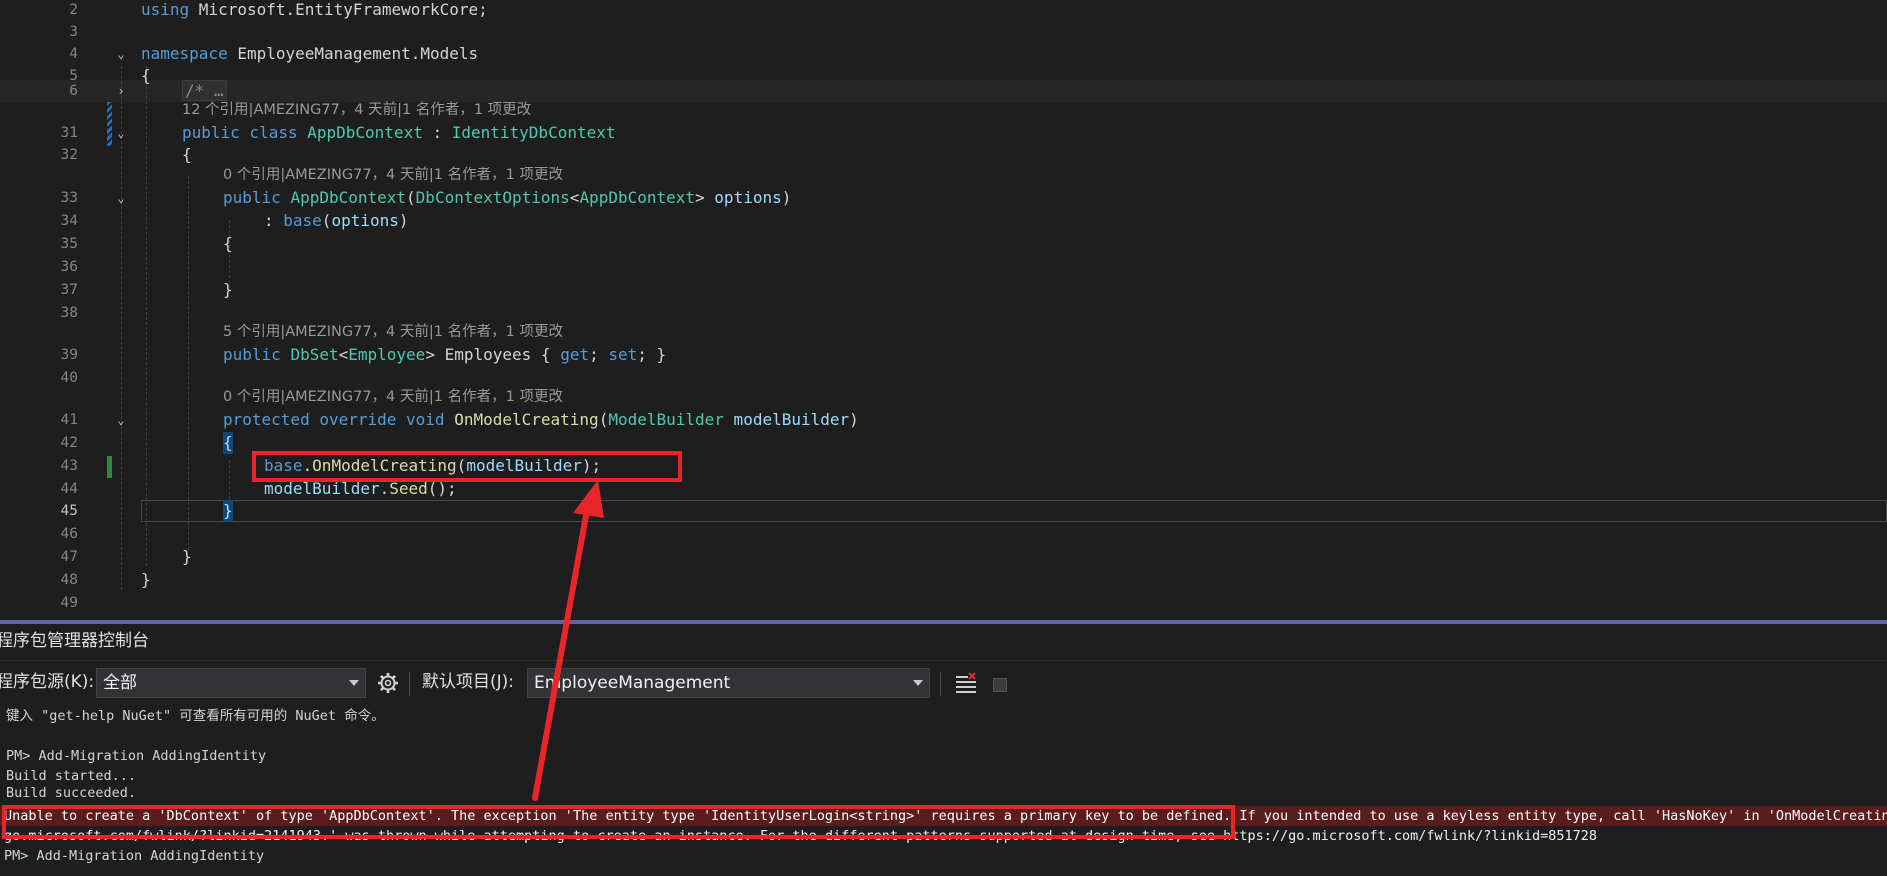  What do you see at coordinates (943, 511) in the screenshot?
I see `code-line: 45 }` at bounding box center [943, 511].